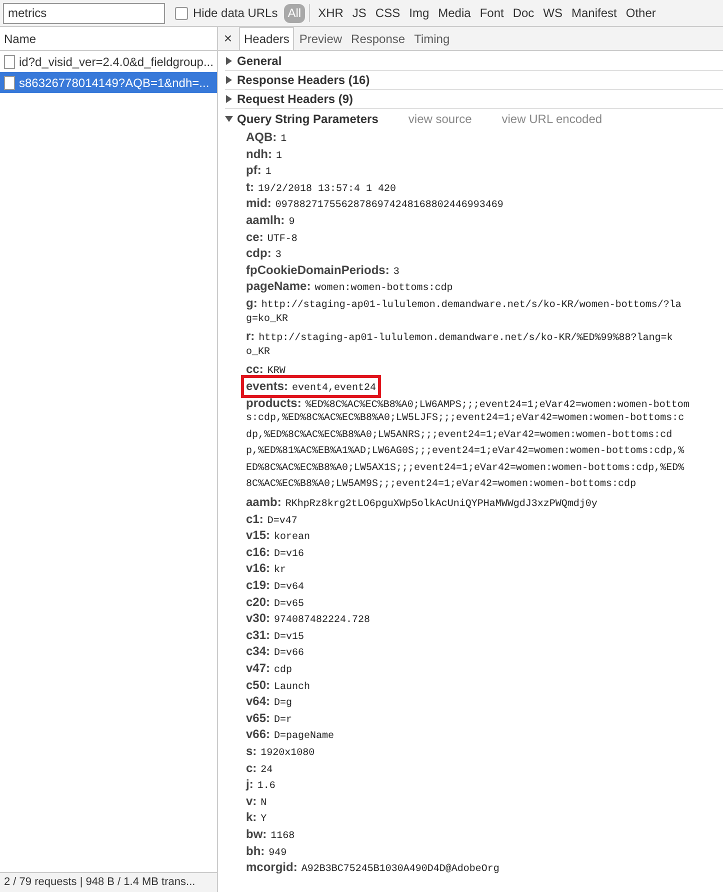  I want to click on parameter-line: bw: 1168, so click(270, 834).